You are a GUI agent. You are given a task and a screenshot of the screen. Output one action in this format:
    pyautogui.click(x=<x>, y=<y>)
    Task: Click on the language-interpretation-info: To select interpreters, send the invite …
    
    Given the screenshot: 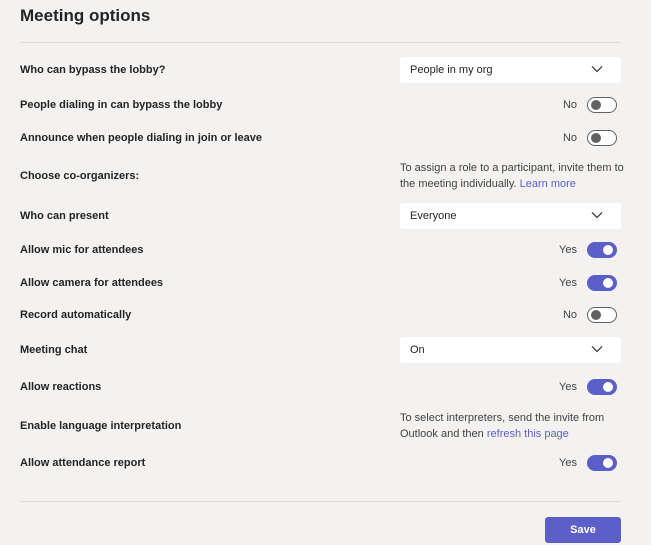 What is the action you would take?
    pyautogui.click(x=512, y=426)
    